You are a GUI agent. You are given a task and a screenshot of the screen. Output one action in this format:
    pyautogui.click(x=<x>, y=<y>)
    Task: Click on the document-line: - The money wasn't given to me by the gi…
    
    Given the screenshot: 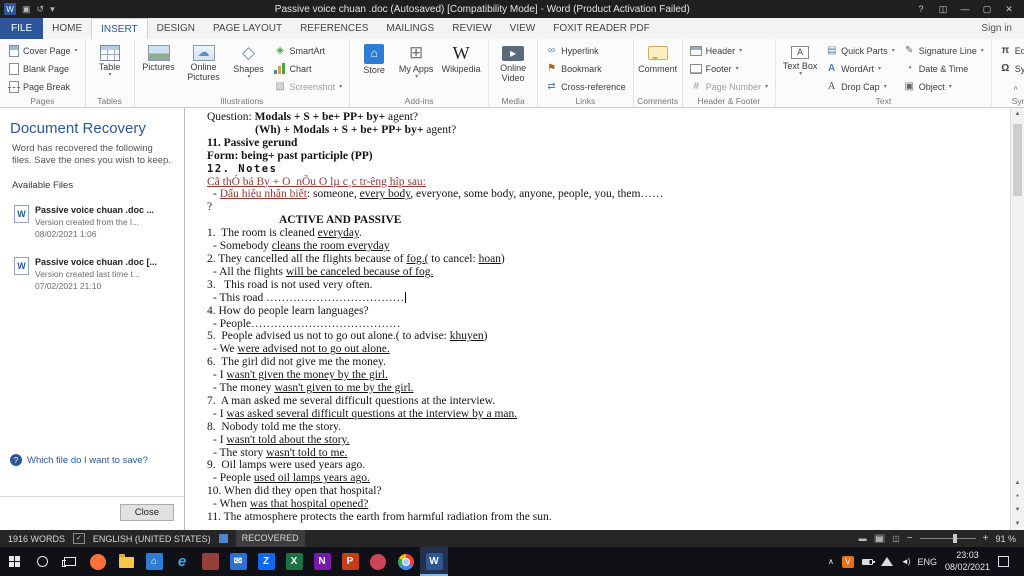 What is the action you would take?
    pyautogui.click(x=605, y=388)
    